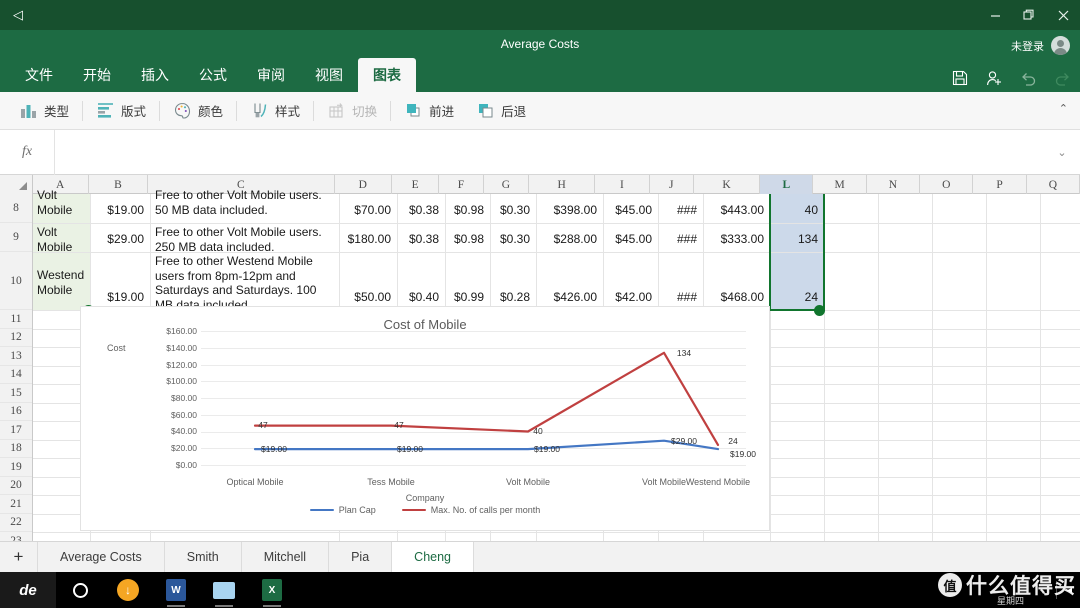  Describe the element at coordinates (549, 152) in the screenshot. I see `formula-input` at that location.